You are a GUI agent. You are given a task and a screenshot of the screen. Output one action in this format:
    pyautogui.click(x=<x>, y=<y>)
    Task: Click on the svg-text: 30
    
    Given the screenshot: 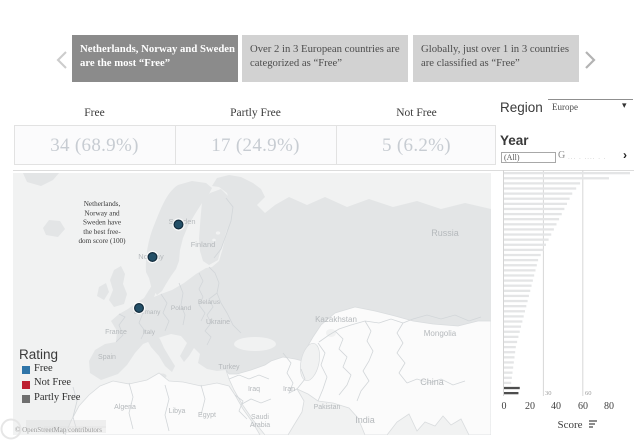 What is the action you would take?
    pyautogui.click(x=548, y=393)
    